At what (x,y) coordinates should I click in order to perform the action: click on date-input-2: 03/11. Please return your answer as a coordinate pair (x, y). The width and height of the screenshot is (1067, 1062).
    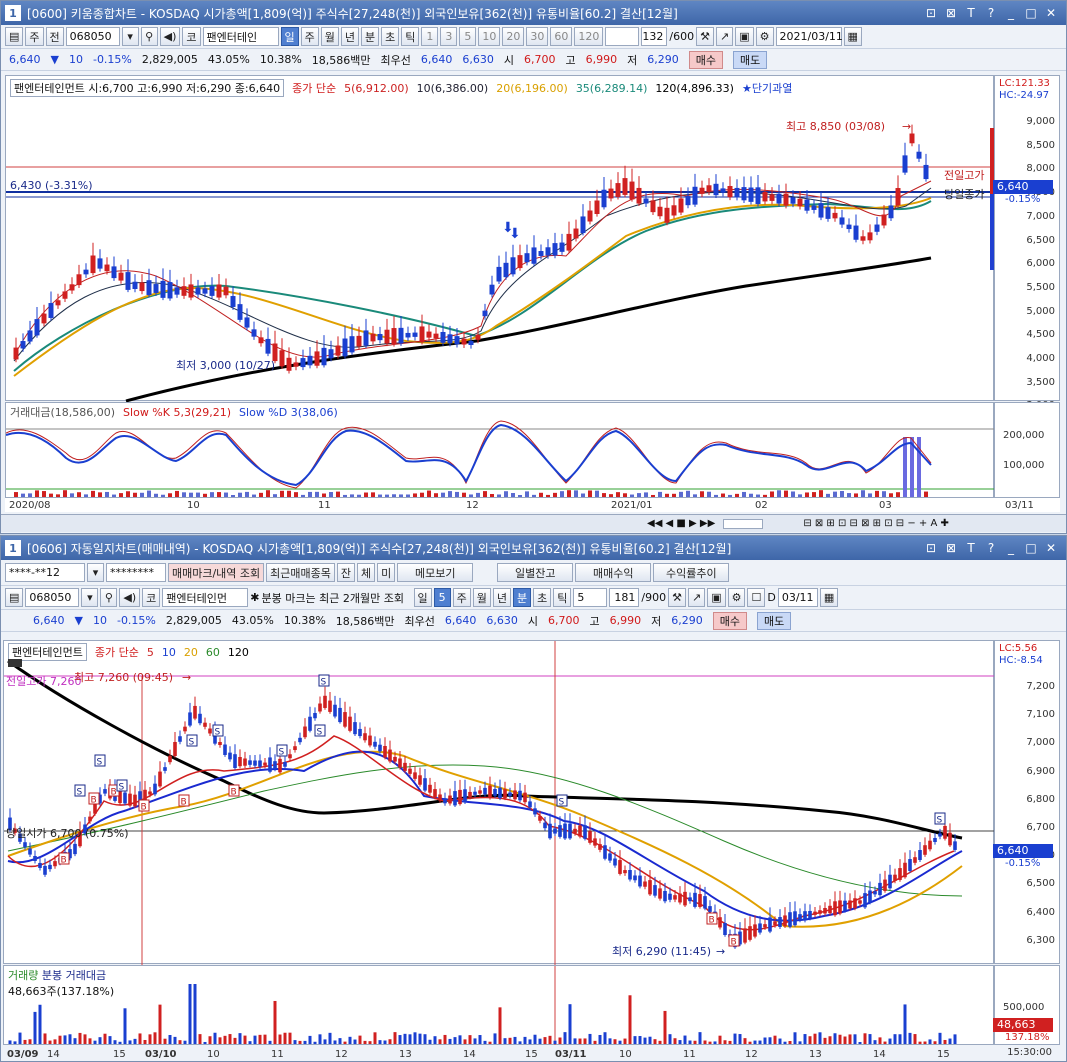
    Looking at the image, I should click on (797, 597).